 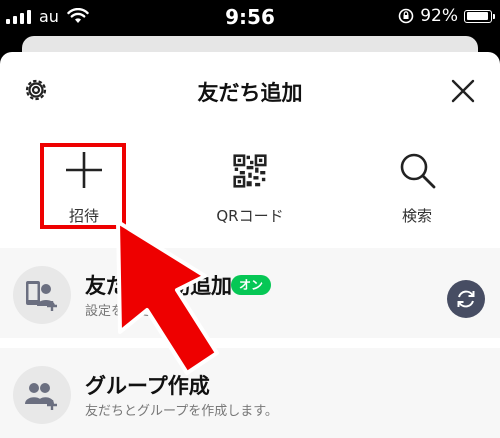 What do you see at coordinates (250, 93) in the screenshot?
I see `sheet-title: 友だち追加` at bounding box center [250, 93].